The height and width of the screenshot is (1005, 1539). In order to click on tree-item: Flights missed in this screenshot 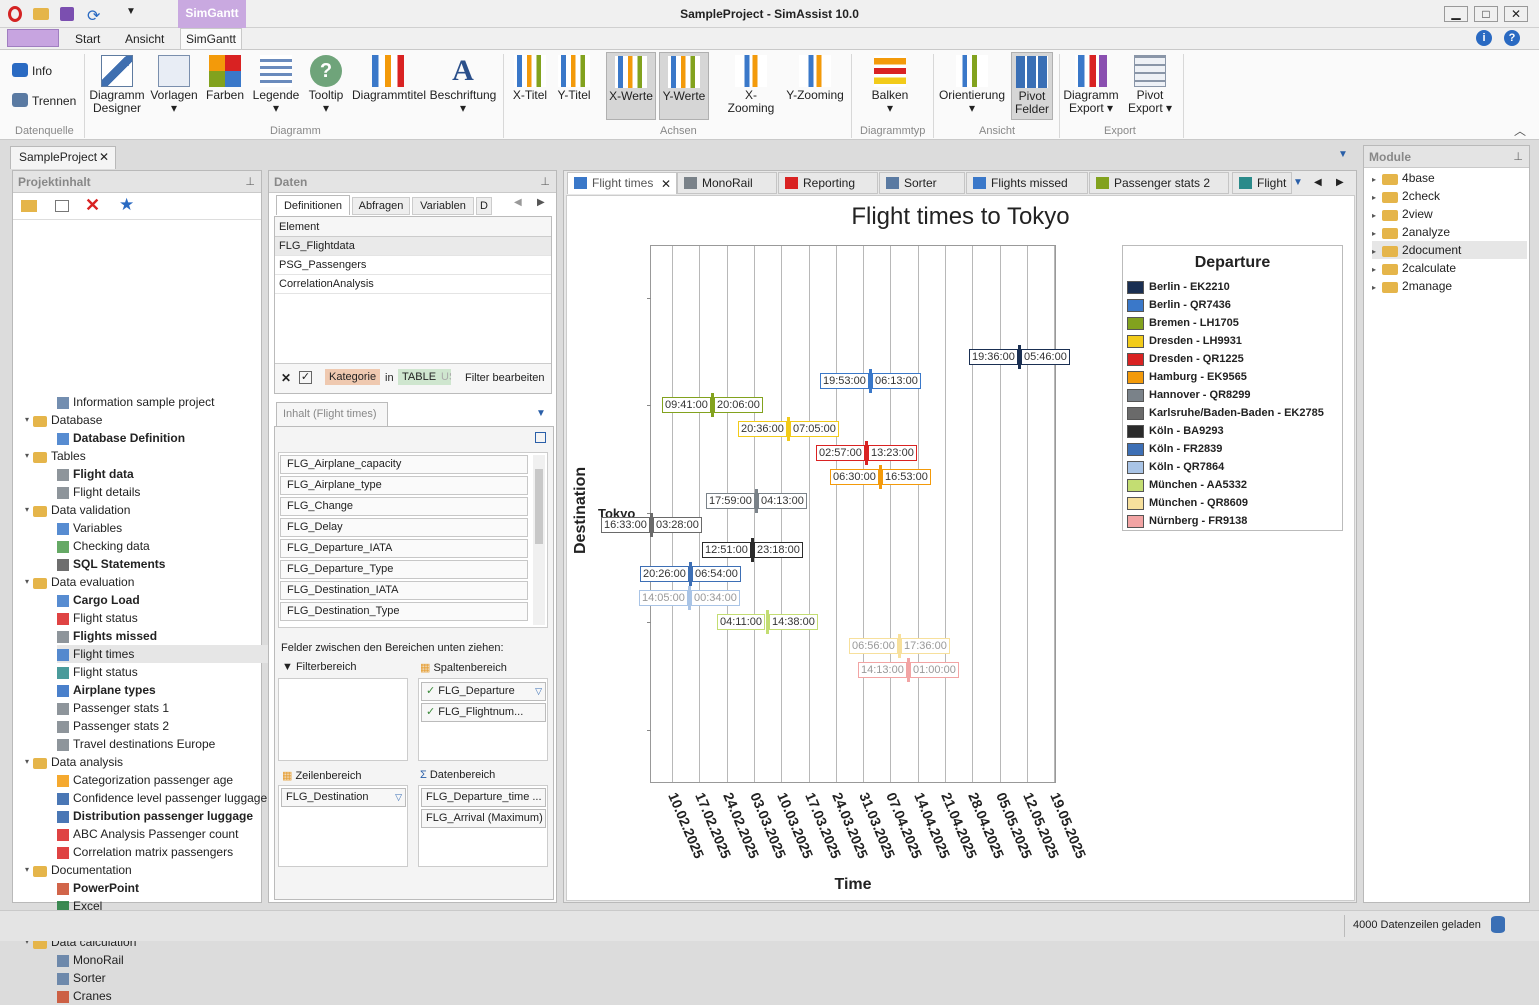, I will do `click(107, 636)`.